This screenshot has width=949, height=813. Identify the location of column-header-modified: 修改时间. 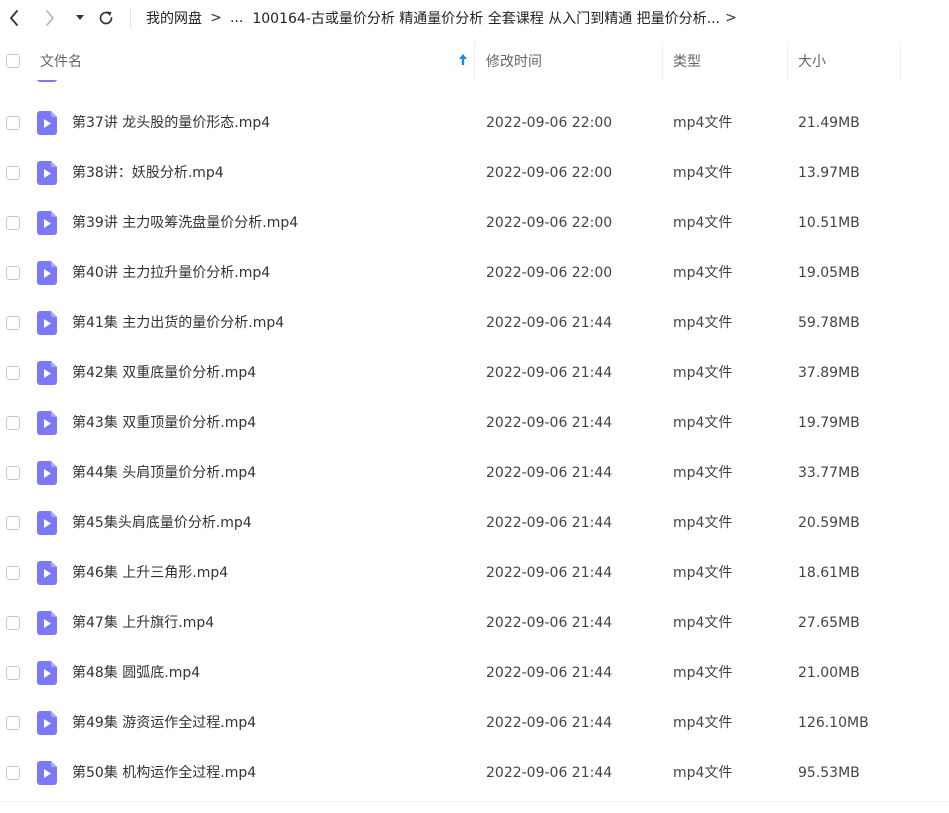
(569, 61).